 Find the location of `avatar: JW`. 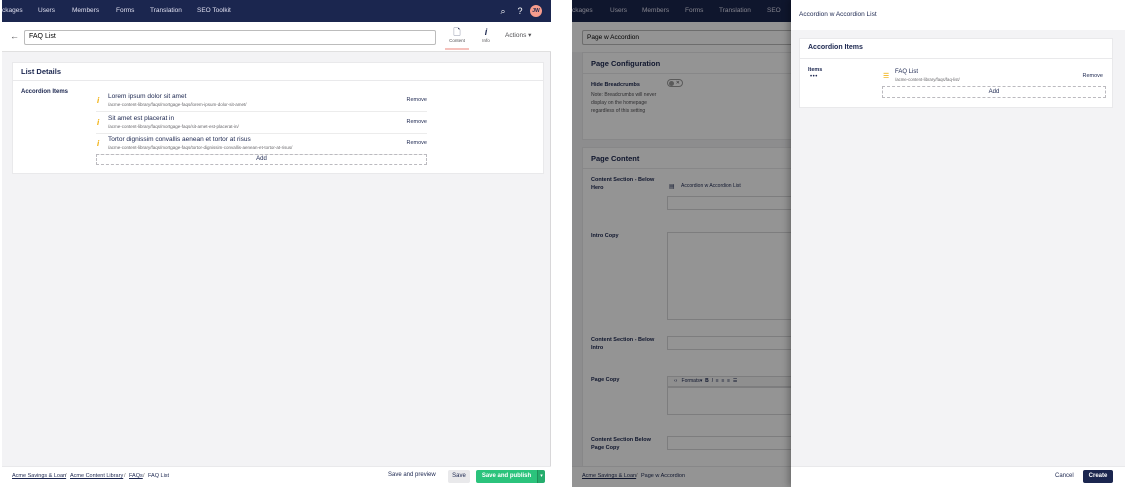

avatar: JW is located at coordinates (536, 11).